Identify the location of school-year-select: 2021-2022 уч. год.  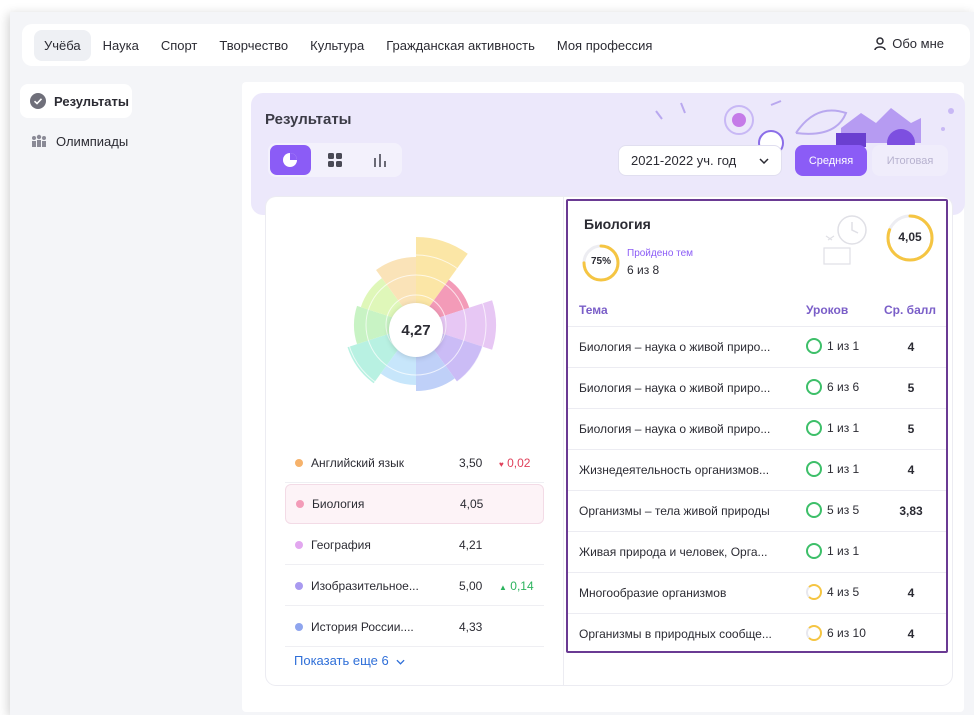
(700, 160).